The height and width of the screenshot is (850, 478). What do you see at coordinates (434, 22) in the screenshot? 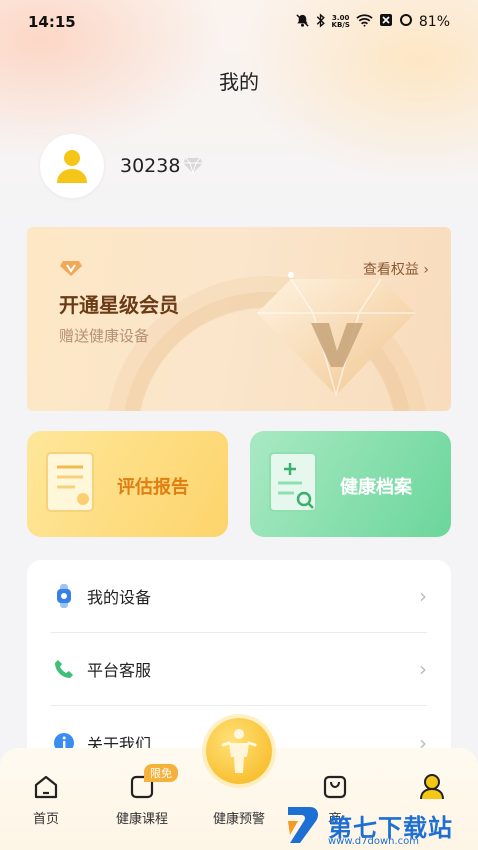
I see `battery-level: 81%` at bounding box center [434, 22].